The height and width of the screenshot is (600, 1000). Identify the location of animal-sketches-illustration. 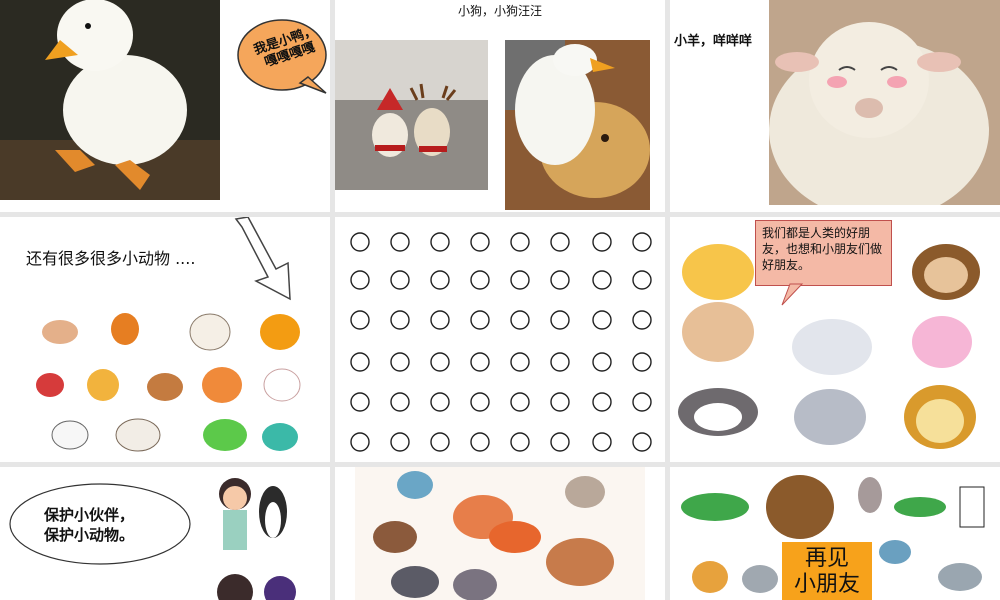
(501, 342).